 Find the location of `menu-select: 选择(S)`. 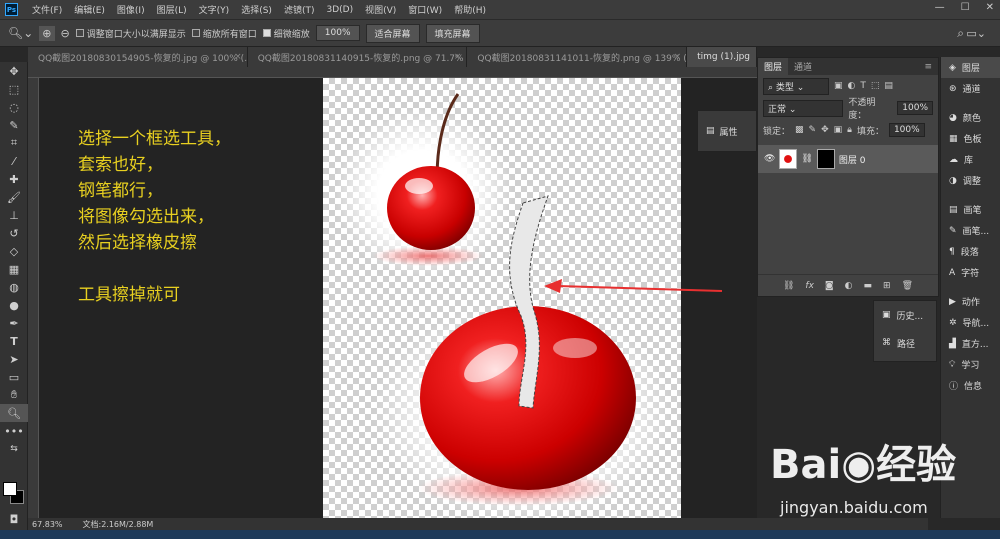

menu-select: 选择(S) is located at coordinates (256, 9).